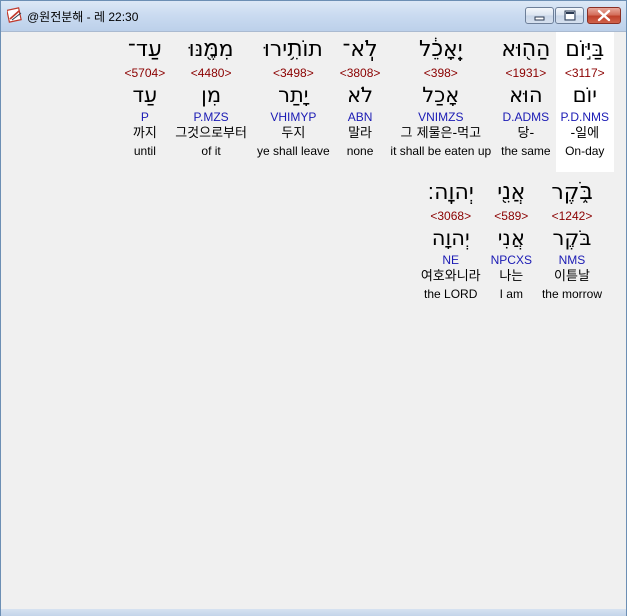  What do you see at coordinates (511, 294) in the screenshot?
I see `english-gloss: I am` at bounding box center [511, 294].